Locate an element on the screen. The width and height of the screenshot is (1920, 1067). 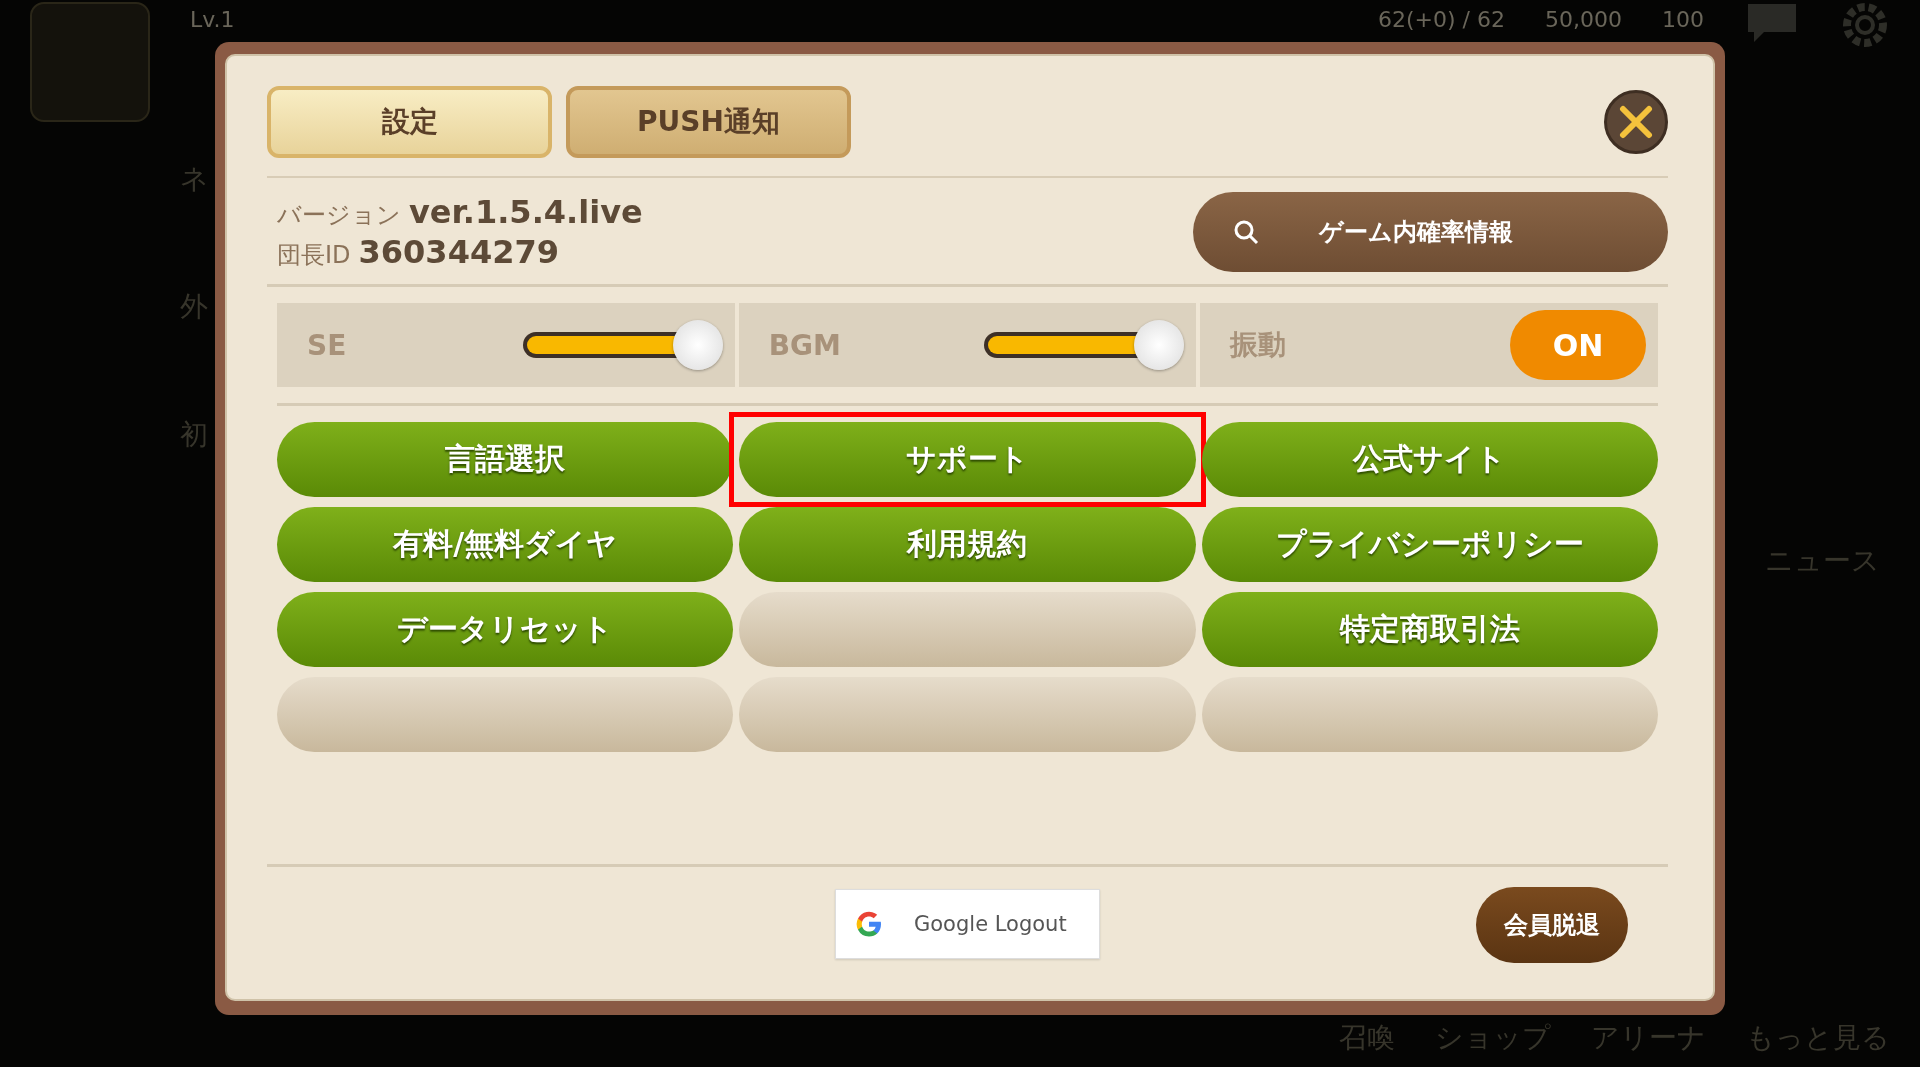
google-logo-icon is located at coordinates (869, 924).